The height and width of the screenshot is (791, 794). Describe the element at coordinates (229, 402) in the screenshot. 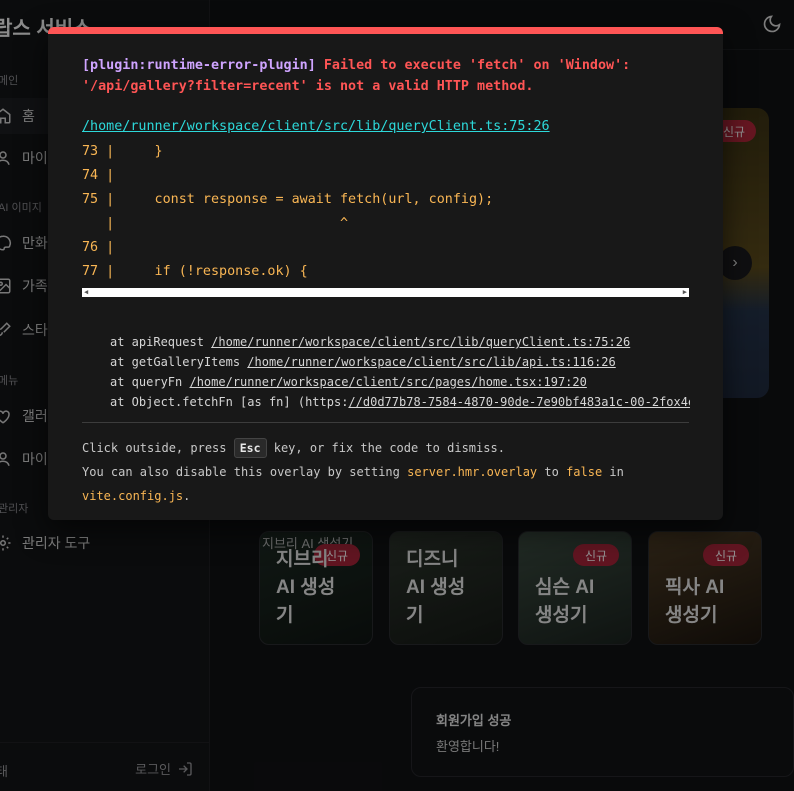

I see `stack-fn: at Object.fetchFn [as fn] (https:` at that location.